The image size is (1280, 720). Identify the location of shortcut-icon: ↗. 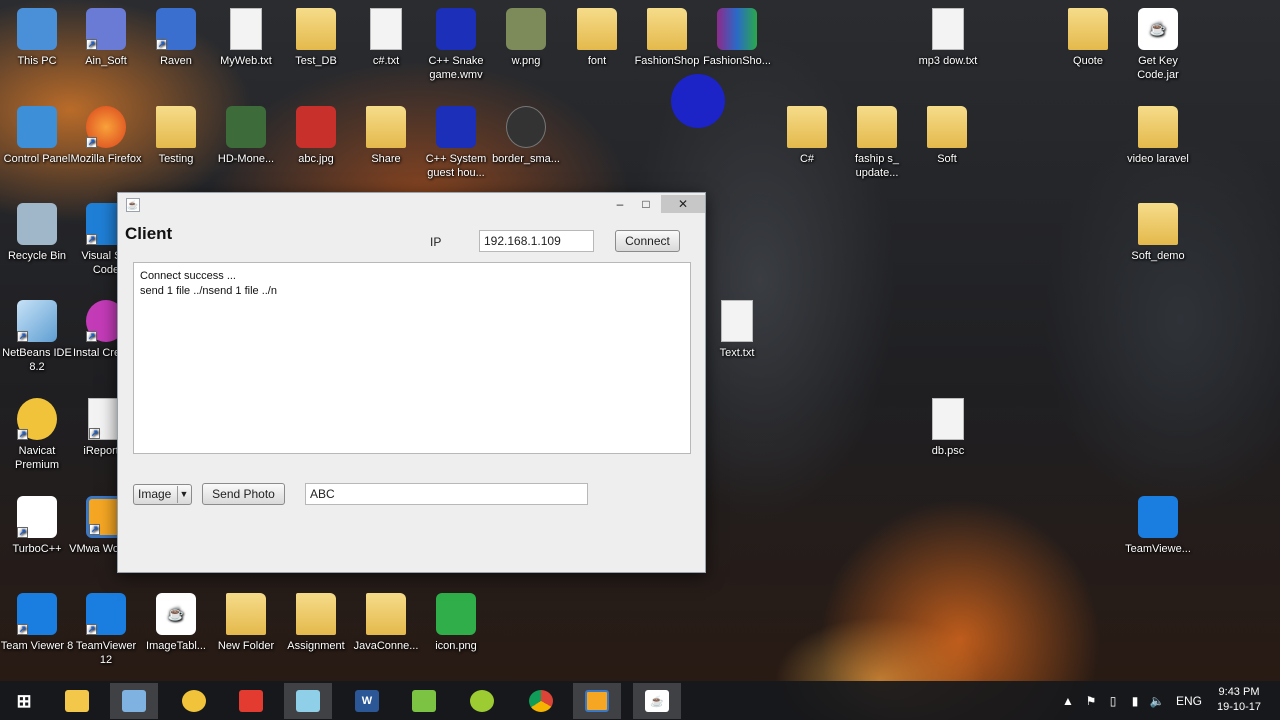
(176, 29).